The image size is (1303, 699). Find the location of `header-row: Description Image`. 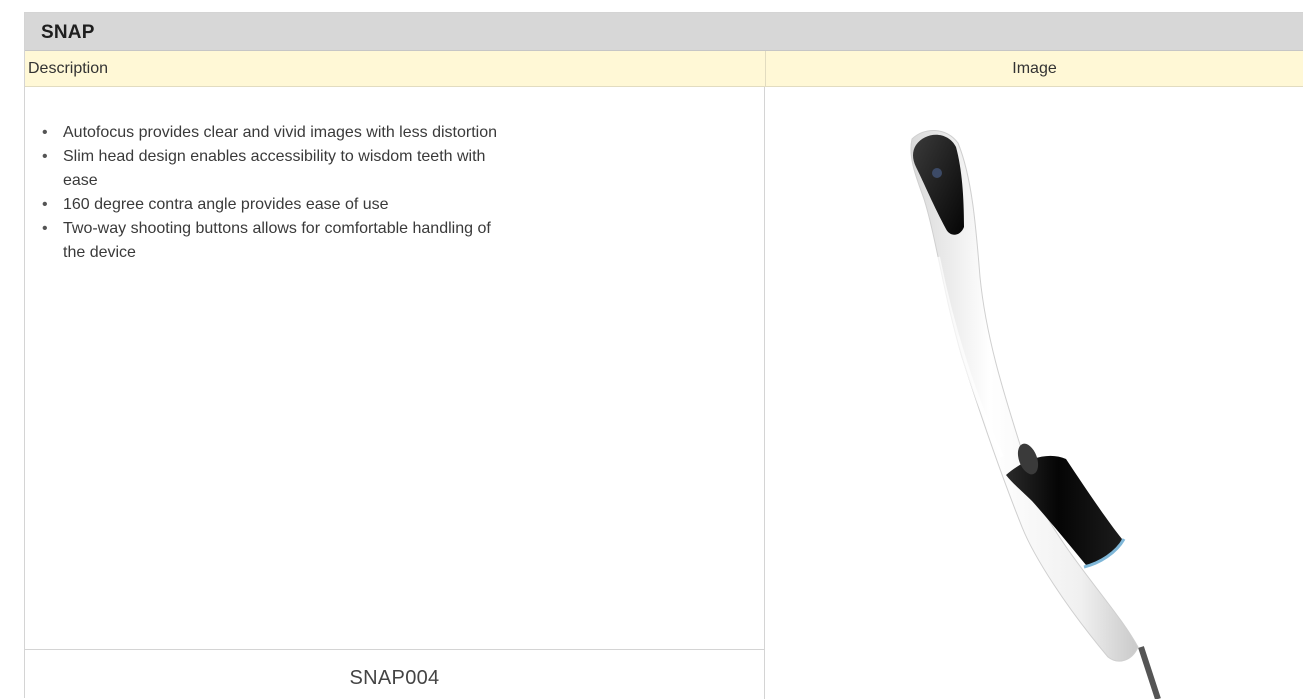

header-row: Description Image is located at coordinates (664, 69).